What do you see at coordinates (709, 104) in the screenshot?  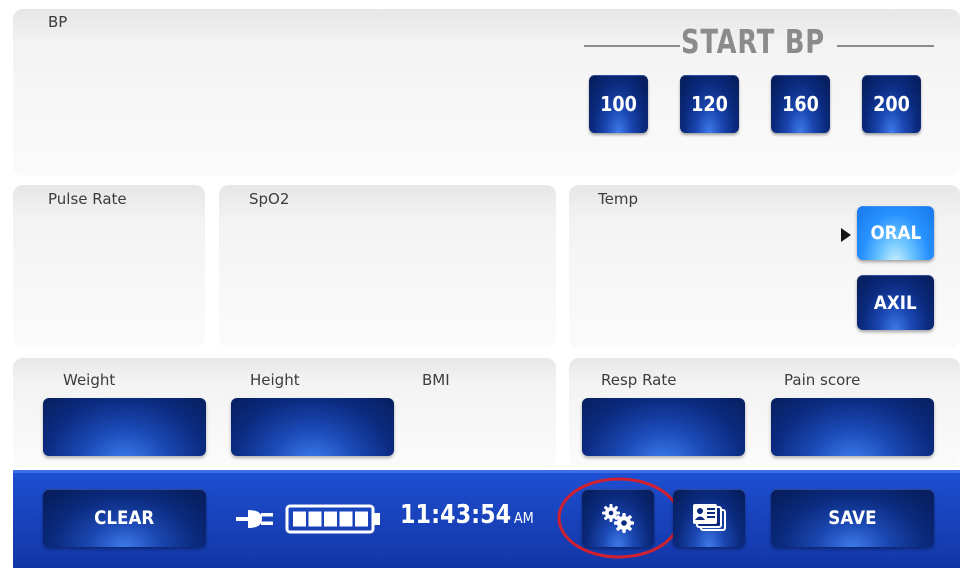 I see `bp-preset-120-button: 120` at bounding box center [709, 104].